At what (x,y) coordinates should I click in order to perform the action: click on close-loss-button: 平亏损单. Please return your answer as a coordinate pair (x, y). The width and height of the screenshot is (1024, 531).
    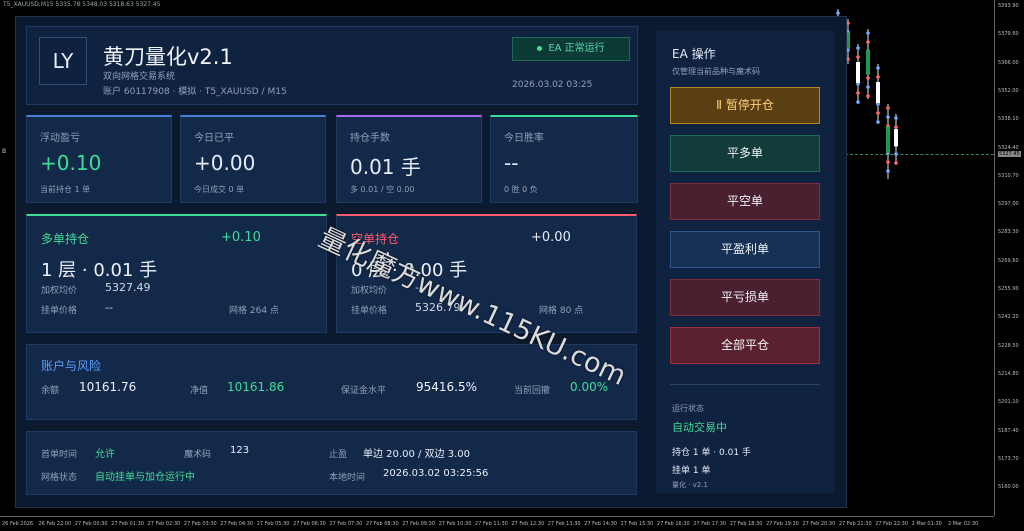
    Looking at the image, I should click on (745, 297).